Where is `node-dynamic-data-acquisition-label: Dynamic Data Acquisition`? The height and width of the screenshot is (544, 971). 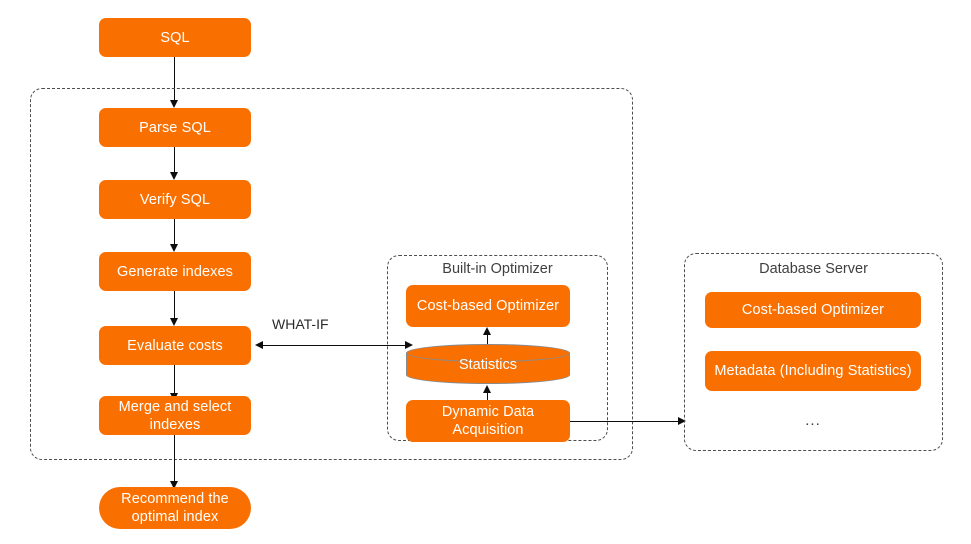 node-dynamic-data-acquisition-label: Dynamic Data Acquisition is located at coordinates (488, 421).